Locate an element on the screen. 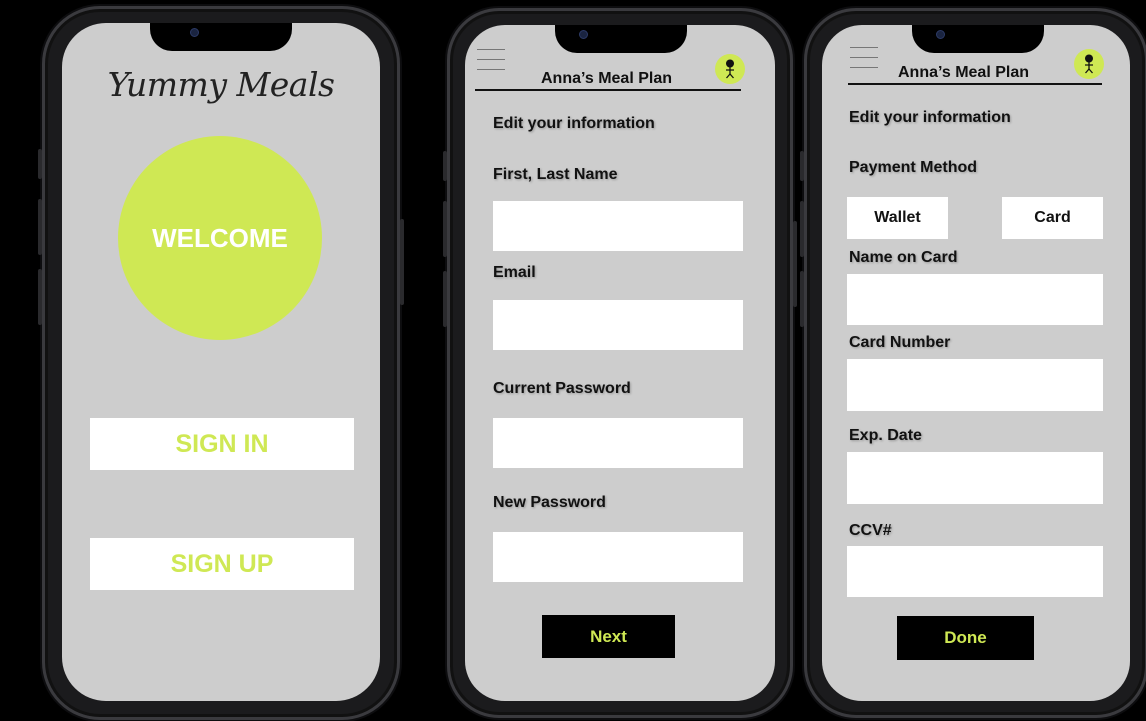 The height and width of the screenshot is (721, 1146). exp-date-label: Exp. Date is located at coordinates (885, 435).